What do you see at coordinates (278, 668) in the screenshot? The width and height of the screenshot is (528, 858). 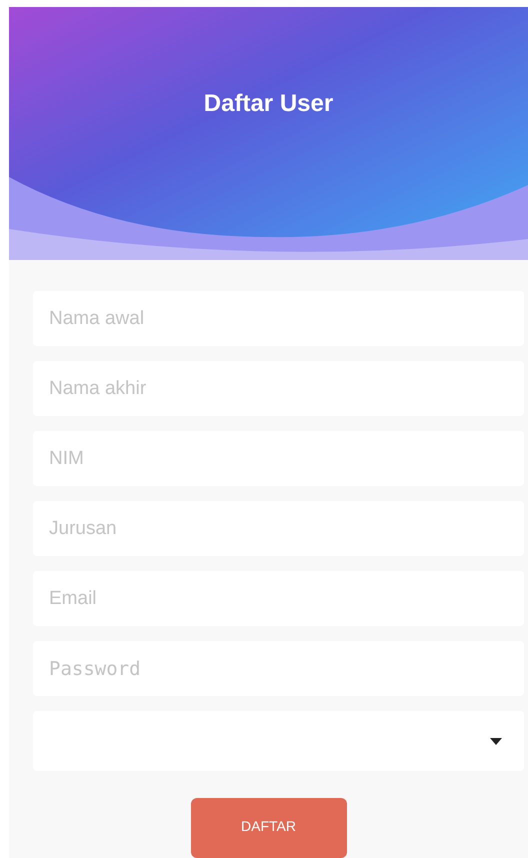 I see `password-field: Password` at bounding box center [278, 668].